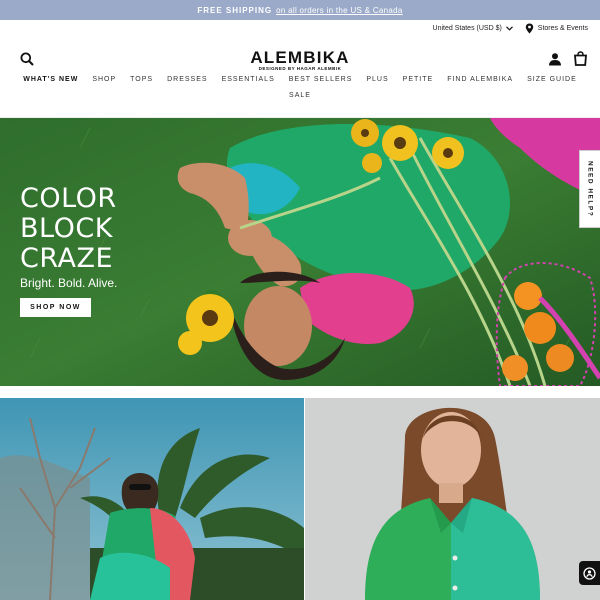 The width and height of the screenshot is (600, 600). What do you see at coordinates (552, 79) in the screenshot?
I see `nav-item-size-guide: SIZE GUIDE` at bounding box center [552, 79].